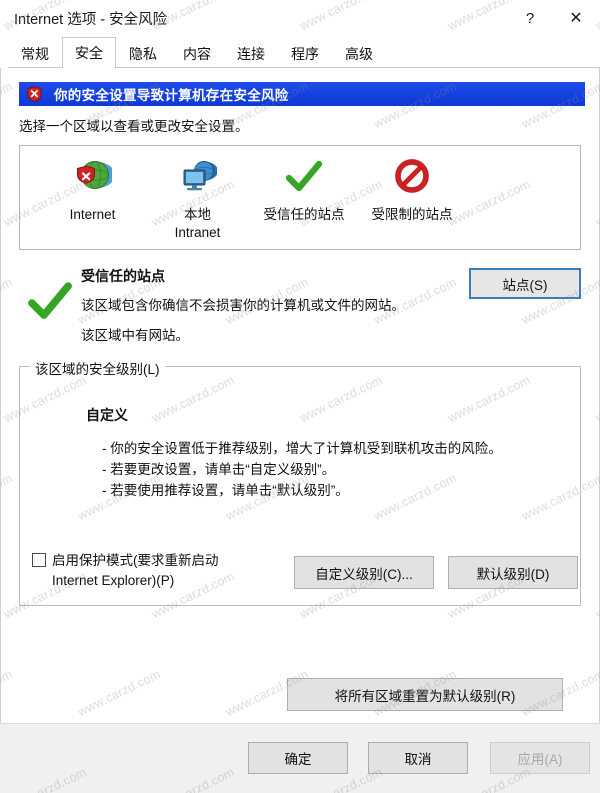 Image resolution: width=600 pixels, height=793 pixels. What do you see at coordinates (300, 18) in the screenshot?
I see `title-bar: Internet 选项 - 安全风险 ? ✕` at bounding box center [300, 18].